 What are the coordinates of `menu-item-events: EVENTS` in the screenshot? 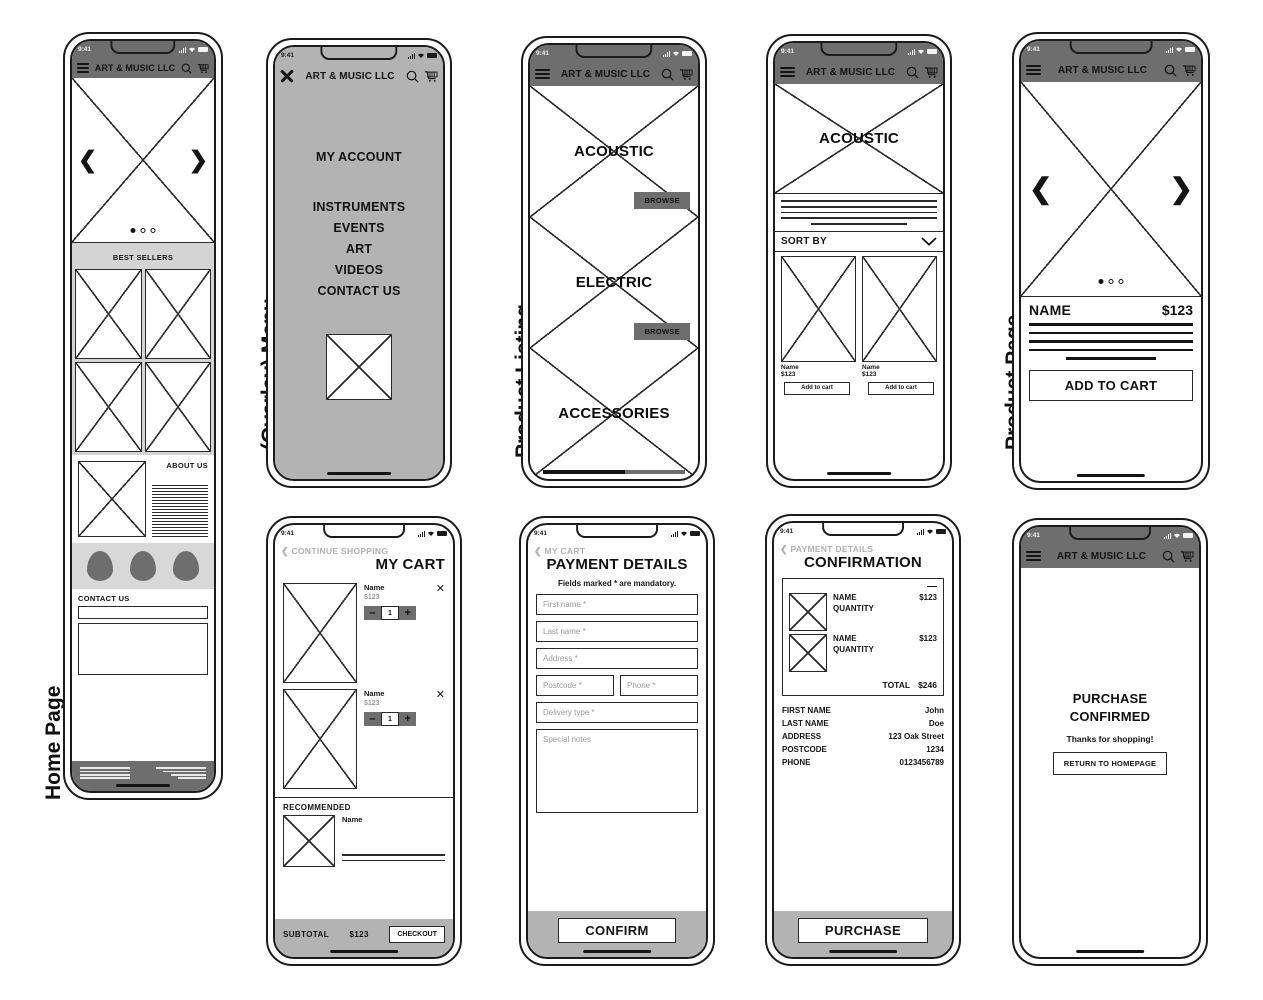 It's located at (358, 228).